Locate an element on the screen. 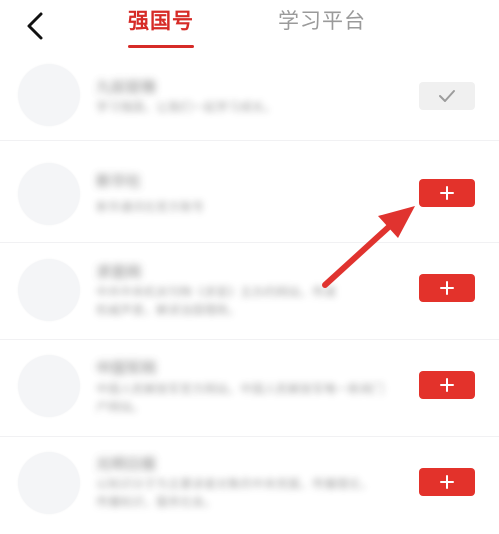  row-divider is located at coordinates (249, 140).